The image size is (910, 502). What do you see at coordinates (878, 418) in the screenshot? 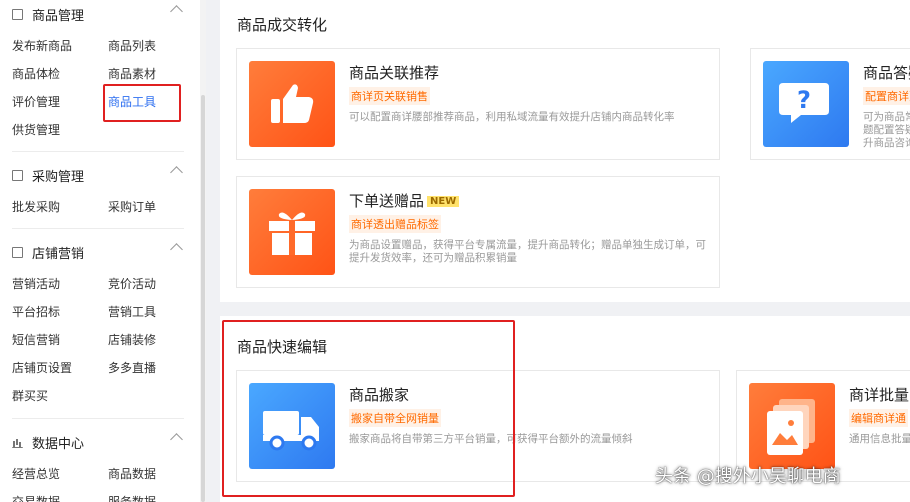
I see `card-tag: 编辑商详通` at bounding box center [878, 418].